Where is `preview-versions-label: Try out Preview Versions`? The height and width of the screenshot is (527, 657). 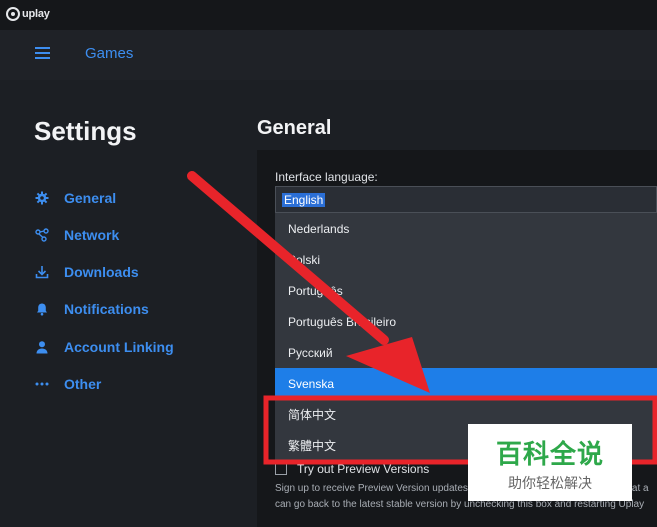 preview-versions-label: Try out Preview Versions is located at coordinates (363, 469).